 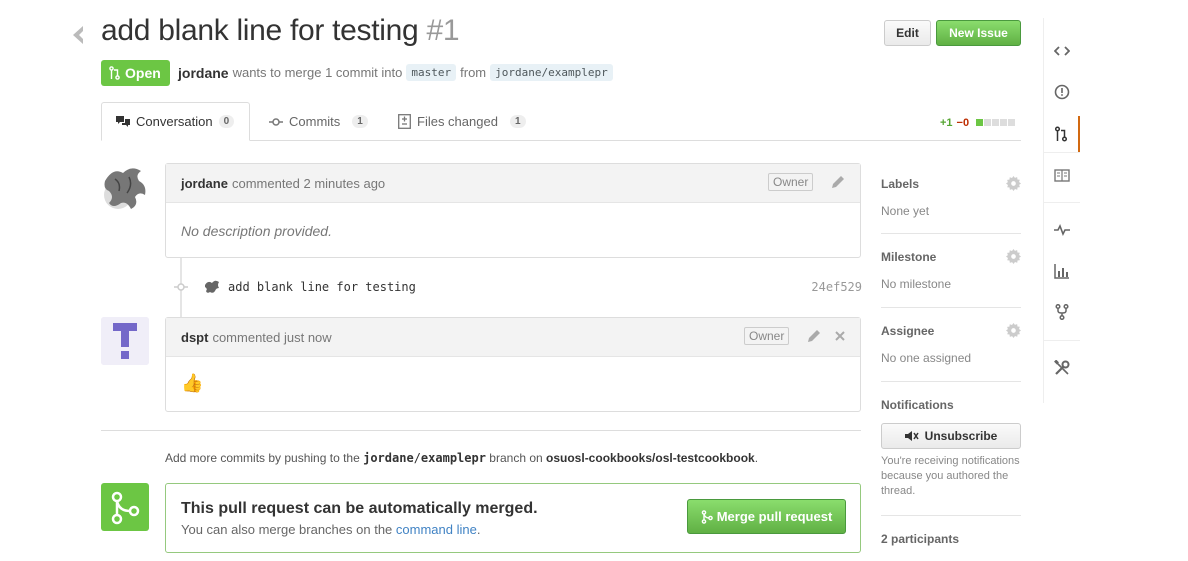 I want to click on nav-settings, so click(x=1062, y=368).